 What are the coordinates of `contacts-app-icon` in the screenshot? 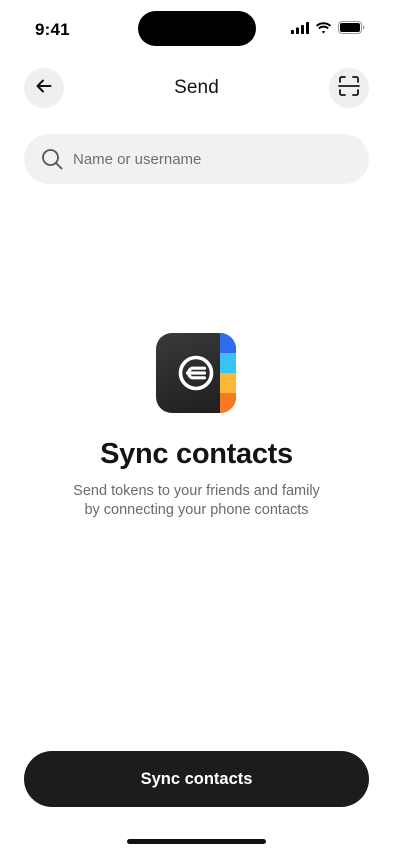 It's located at (196, 373).